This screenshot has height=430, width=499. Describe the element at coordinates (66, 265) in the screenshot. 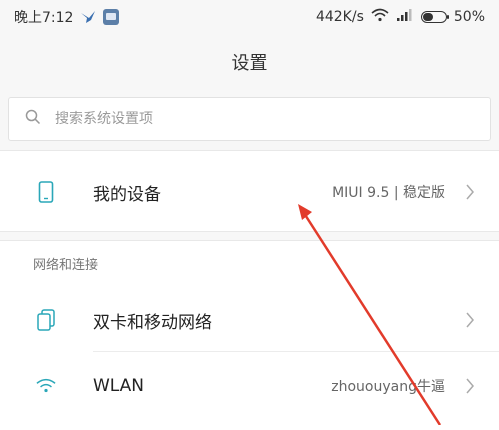

I see `section-label-network: 网络和连接` at that location.